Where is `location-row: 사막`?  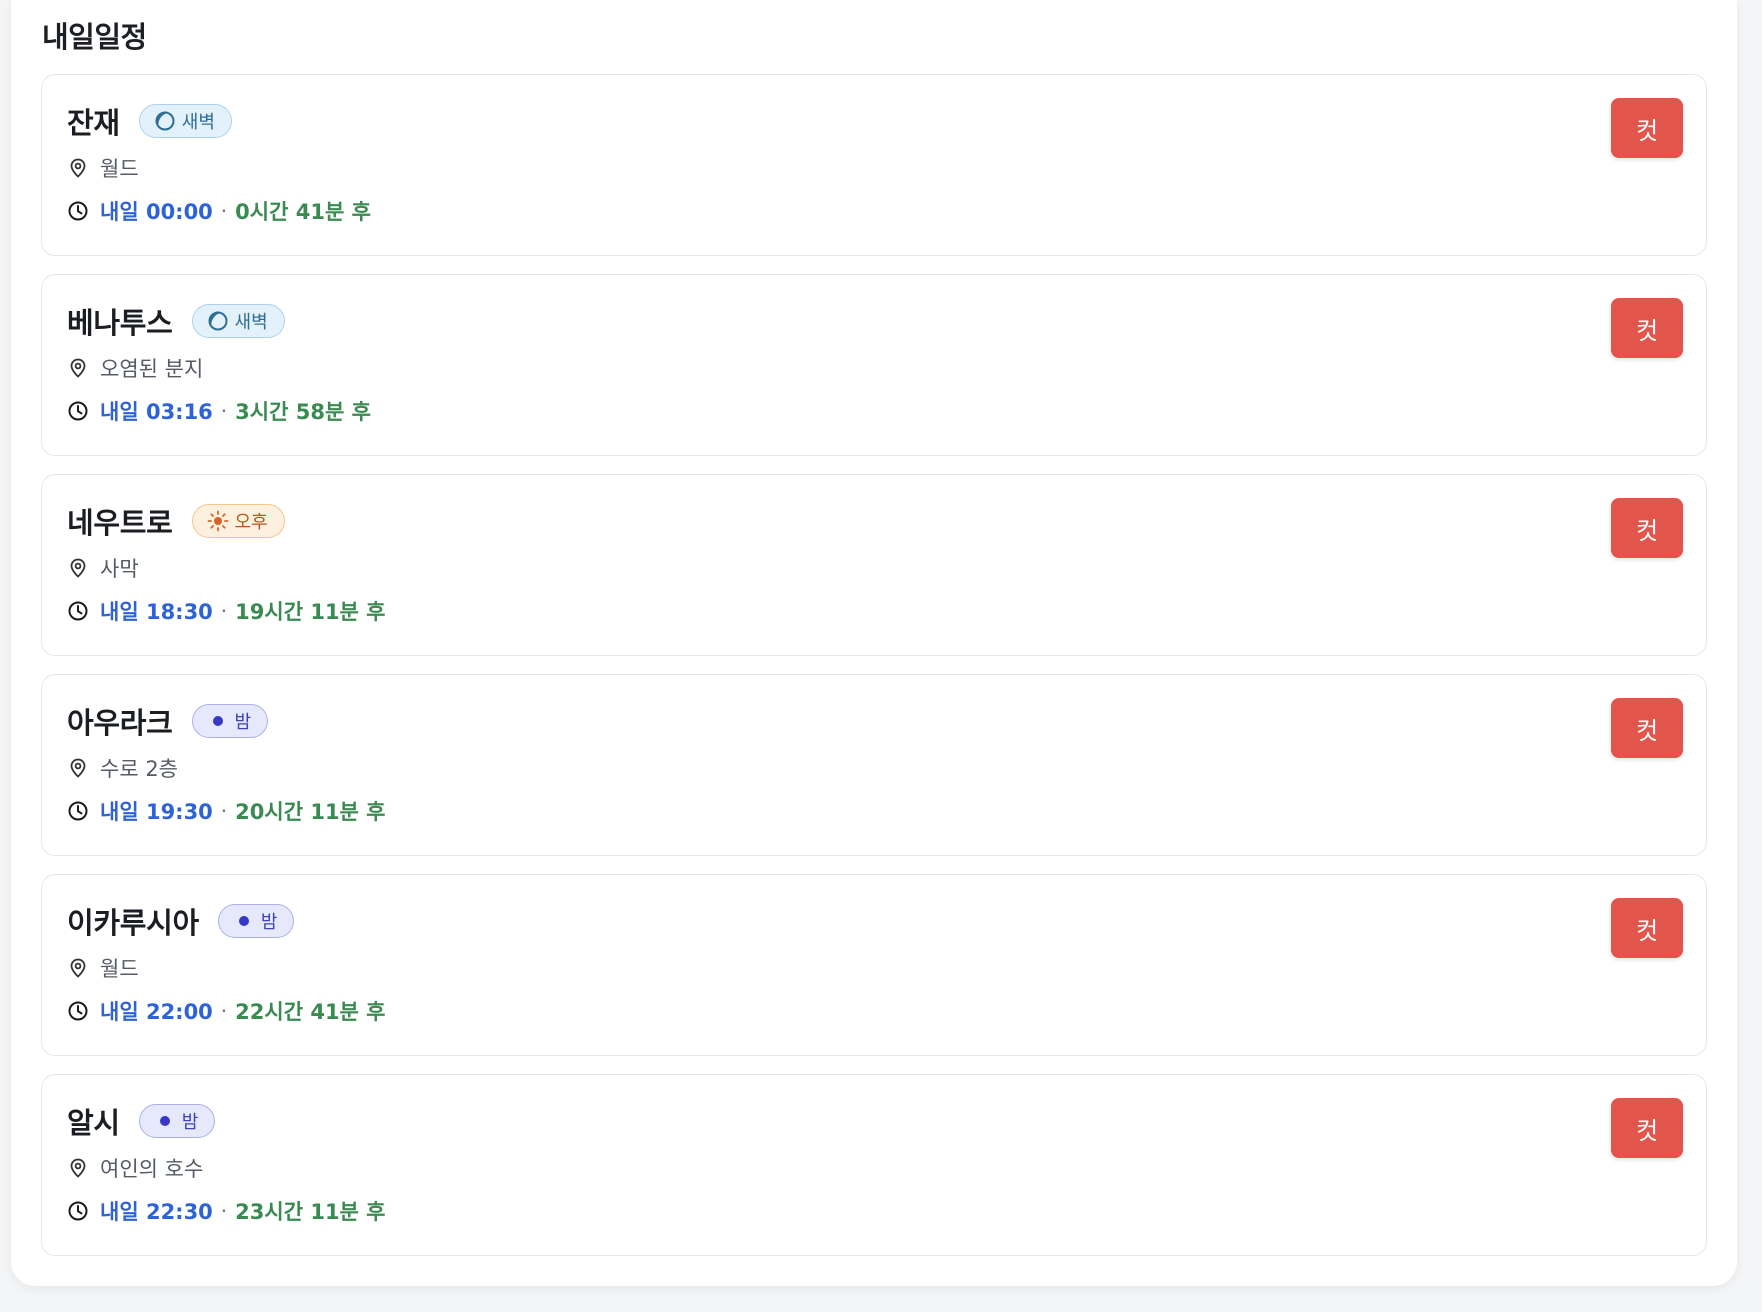 location-row: 사막 is located at coordinates (103, 568).